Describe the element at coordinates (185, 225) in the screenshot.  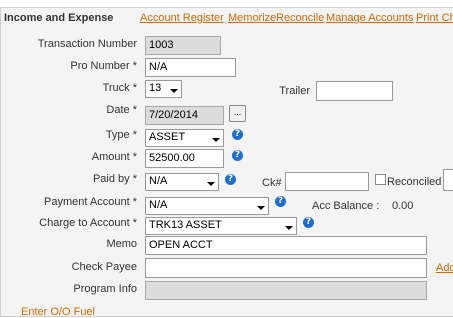
I see `charge-to-account-value: TRK13 ASSET` at that location.